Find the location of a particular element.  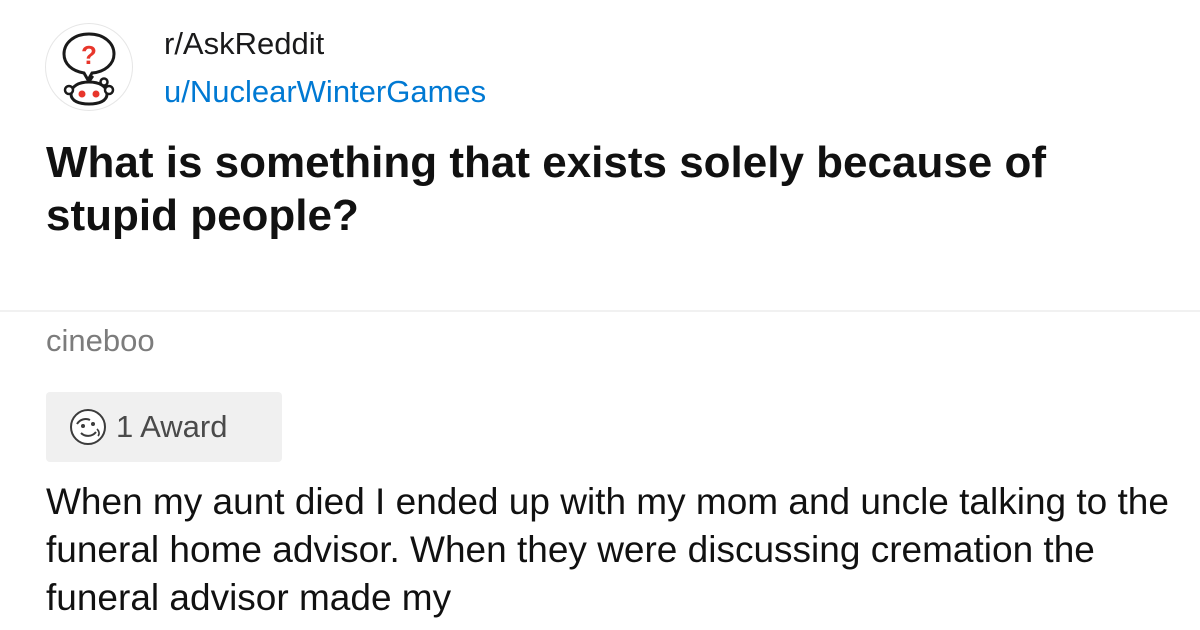

askreddit-snoo-icon: ? is located at coordinates (89, 69).